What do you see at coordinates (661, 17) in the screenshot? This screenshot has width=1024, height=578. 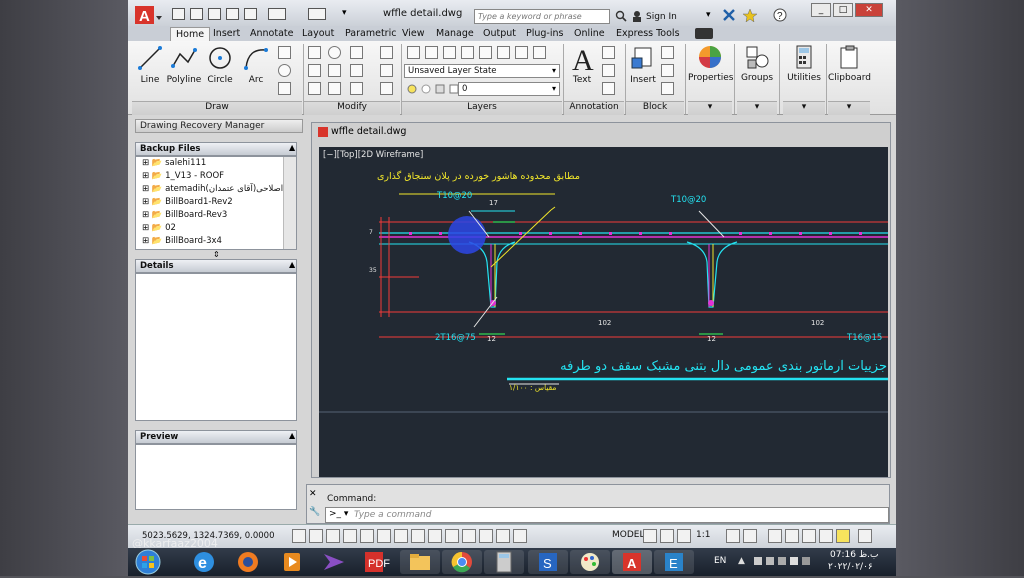 I see `sign-in-link: Sign In` at bounding box center [661, 17].